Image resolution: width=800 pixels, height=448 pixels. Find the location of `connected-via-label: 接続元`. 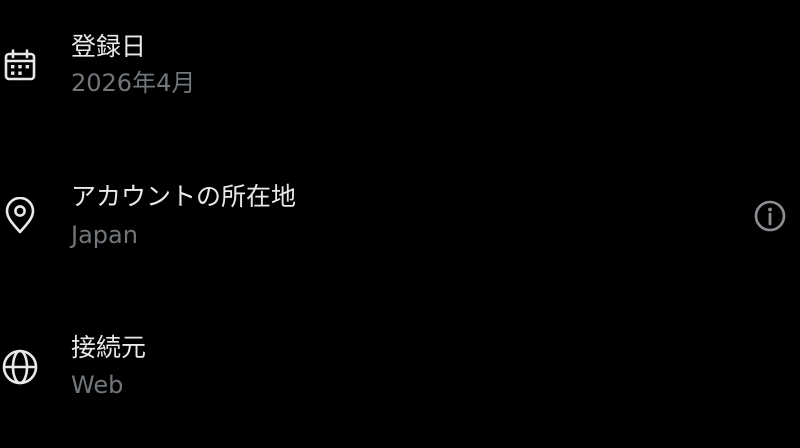

connected-via-label: 接続元 is located at coordinates (109, 347).